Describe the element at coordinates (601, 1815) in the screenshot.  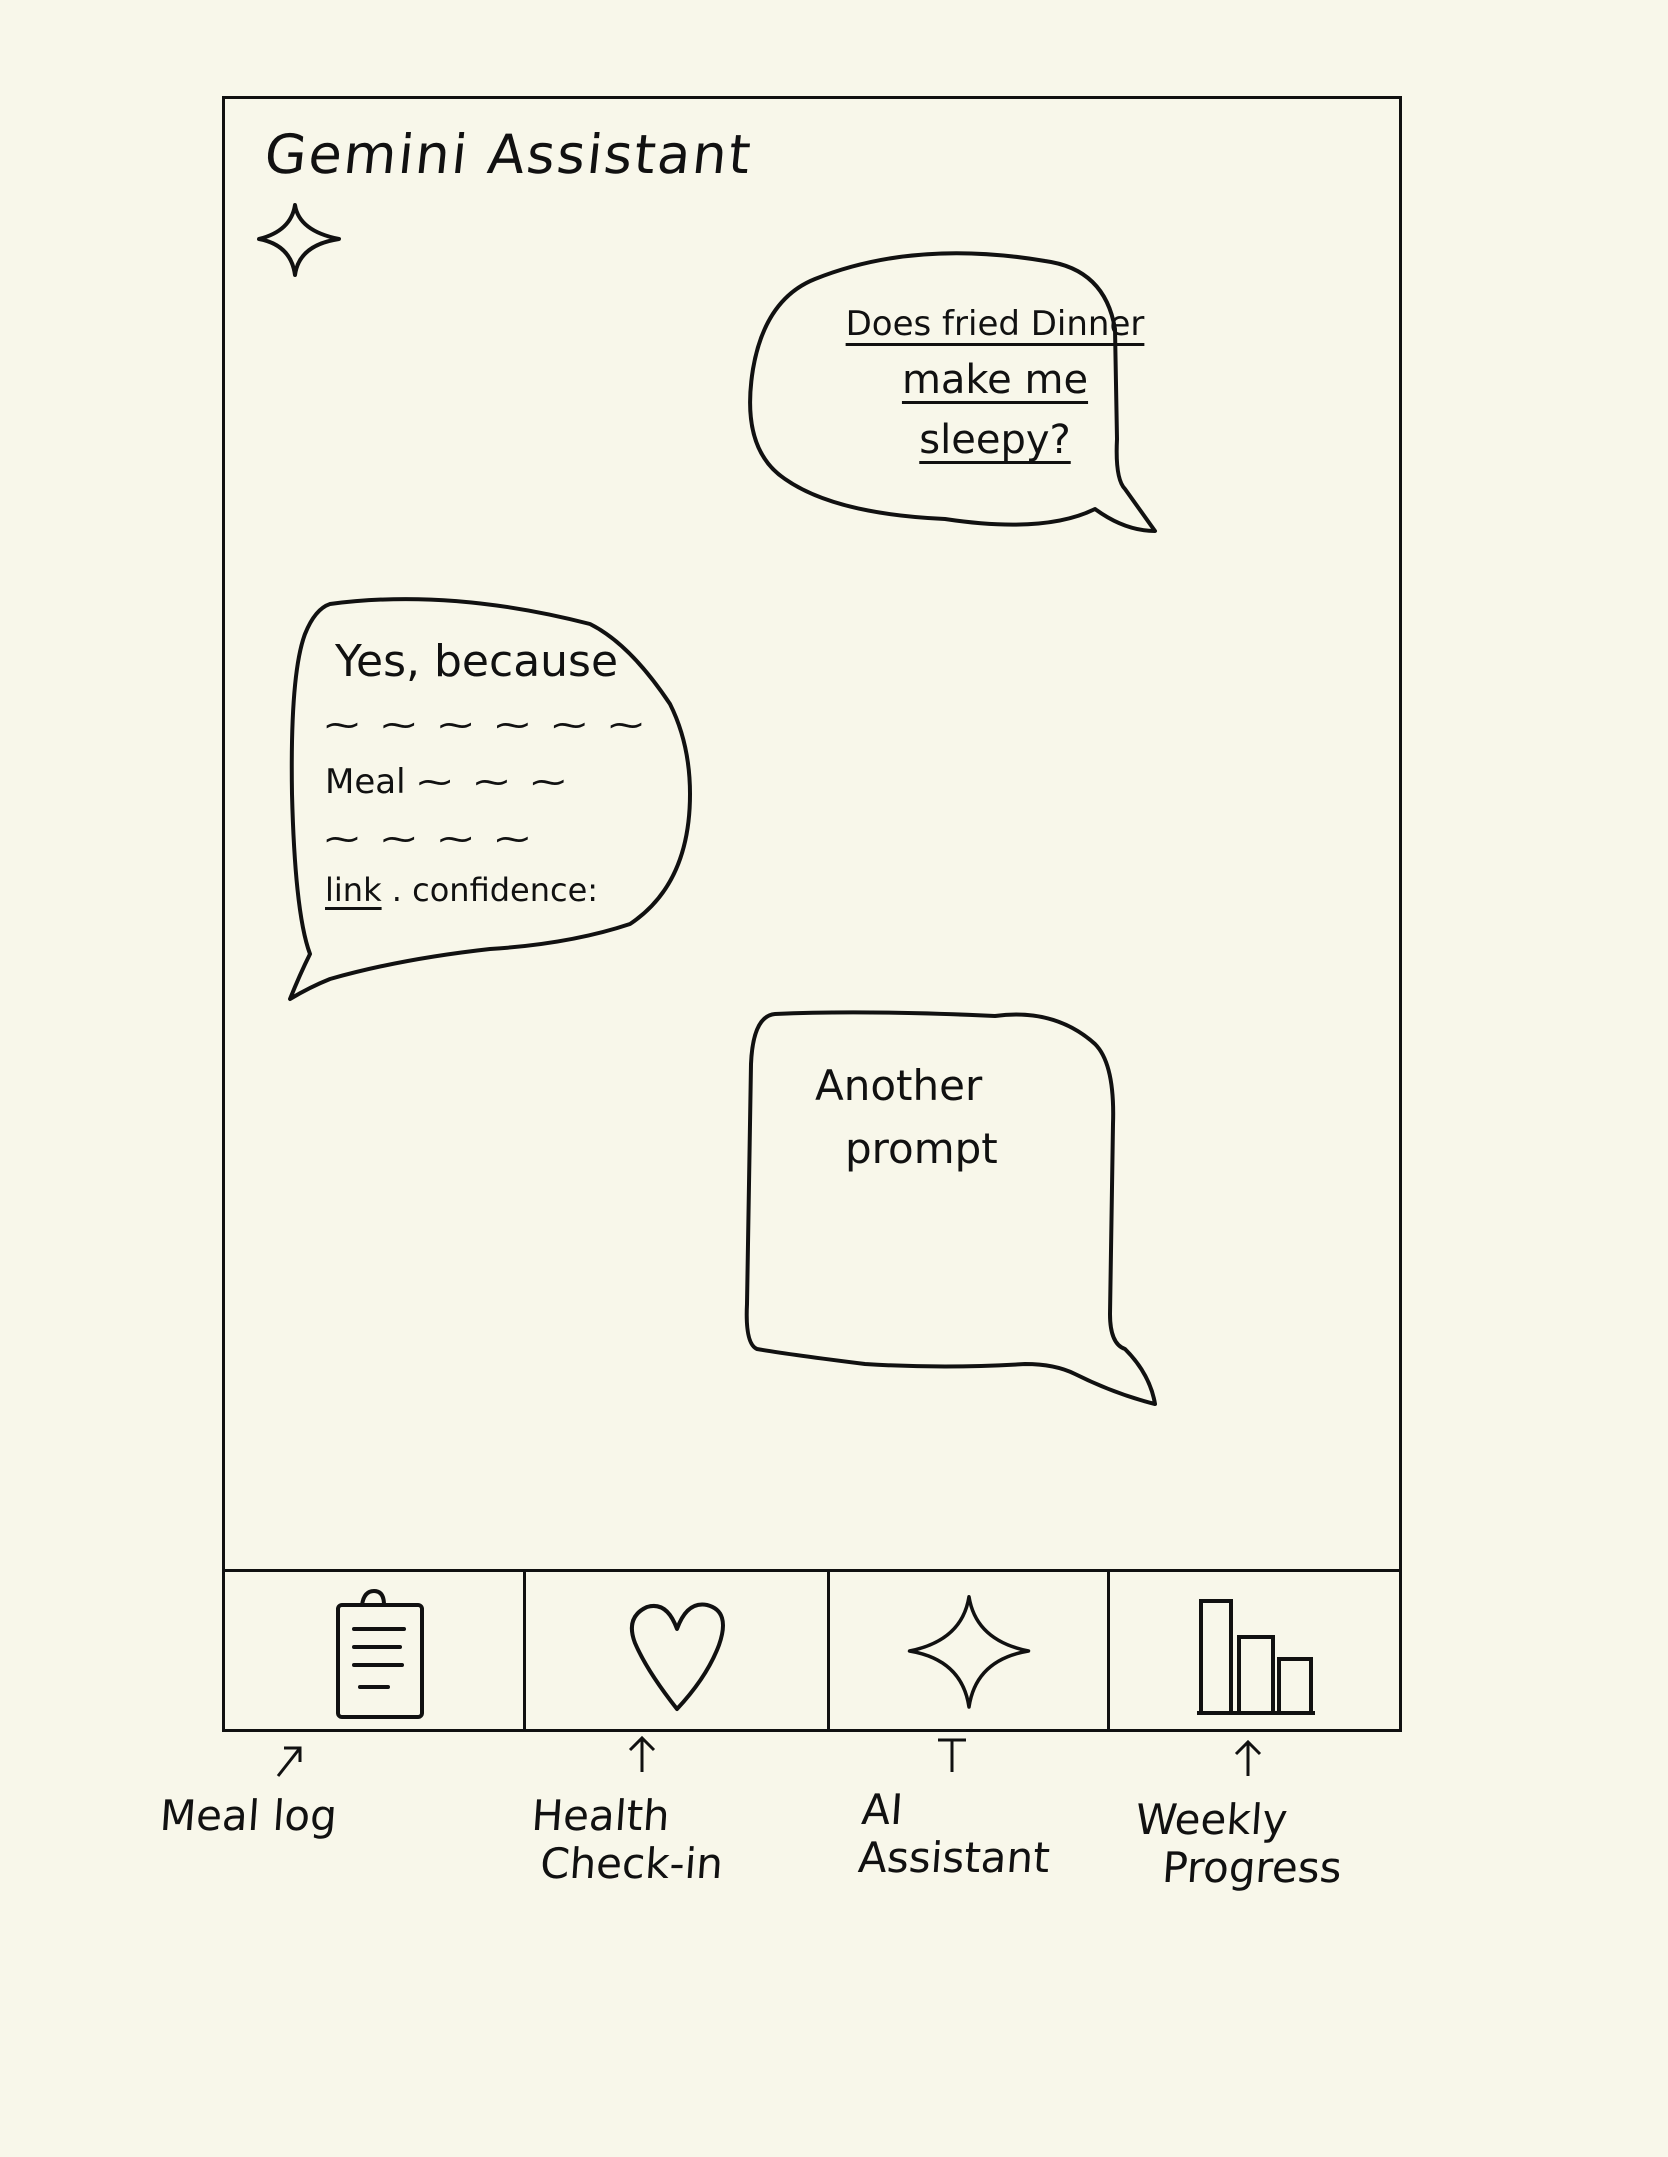
I see `annotation-health-line-1: Health` at that location.